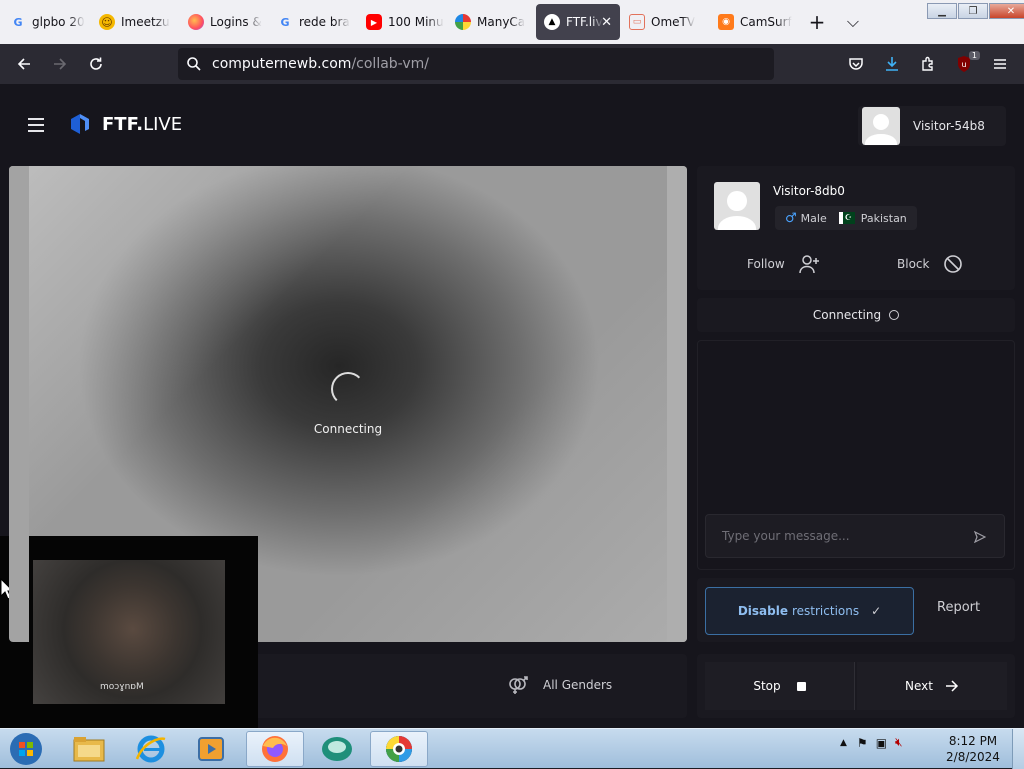 The image size is (1024, 769). What do you see at coordinates (942, 11) in the screenshot?
I see `minimize-button: ▁` at bounding box center [942, 11].